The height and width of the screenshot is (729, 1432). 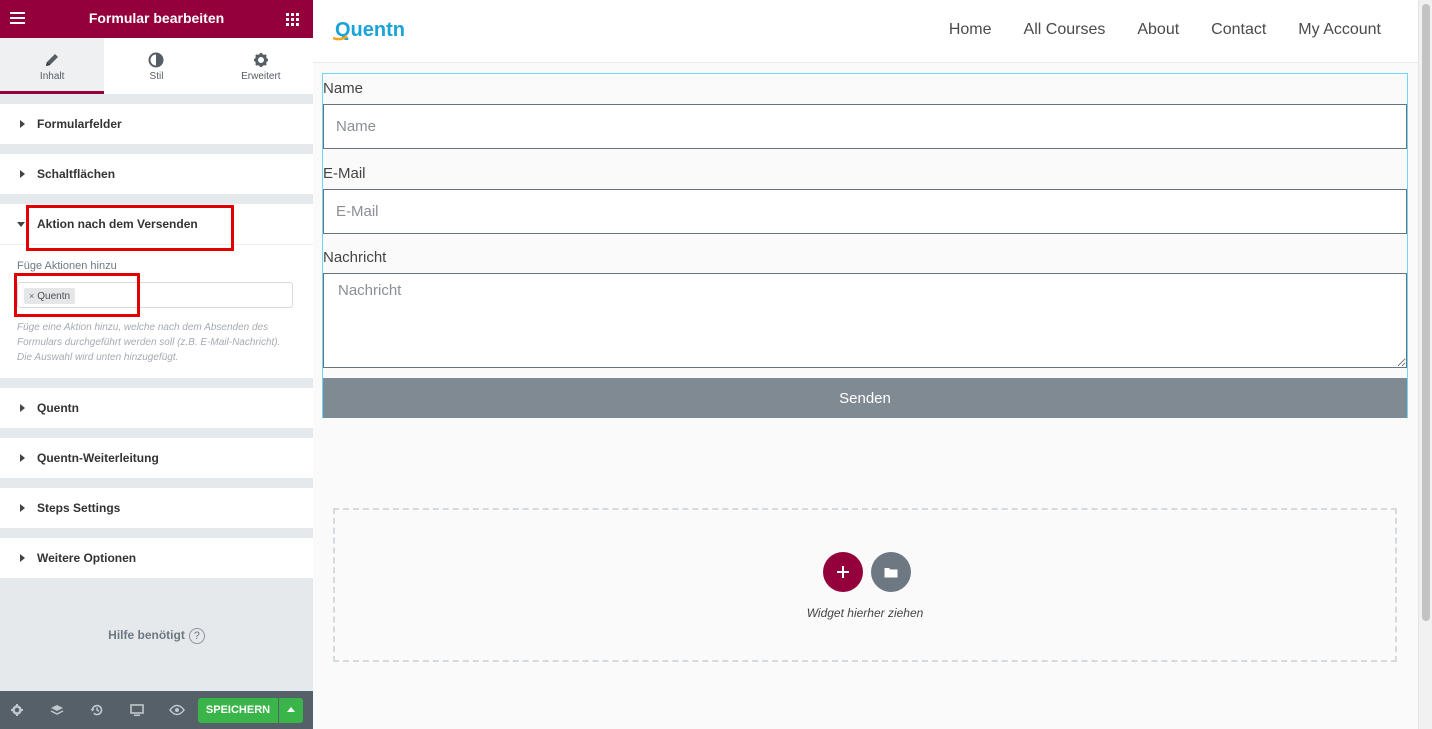 What do you see at coordinates (865, 211) in the screenshot?
I see `email-field` at bounding box center [865, 211].